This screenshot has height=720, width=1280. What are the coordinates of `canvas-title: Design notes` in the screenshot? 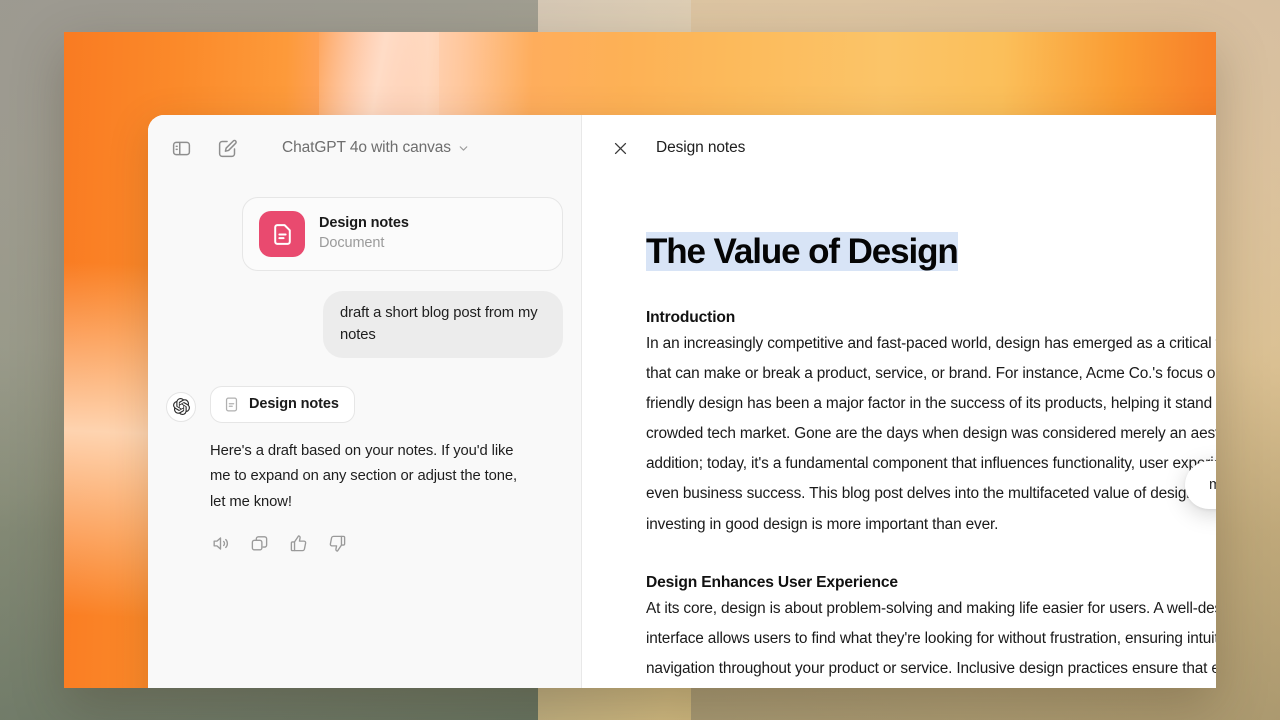 It's located at (701, 147).